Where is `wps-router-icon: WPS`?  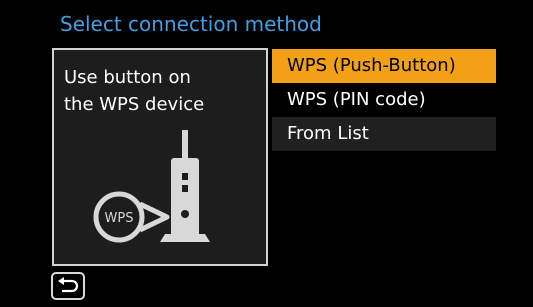 wps-router-icon: WPS is located at coordinates (151, 186).